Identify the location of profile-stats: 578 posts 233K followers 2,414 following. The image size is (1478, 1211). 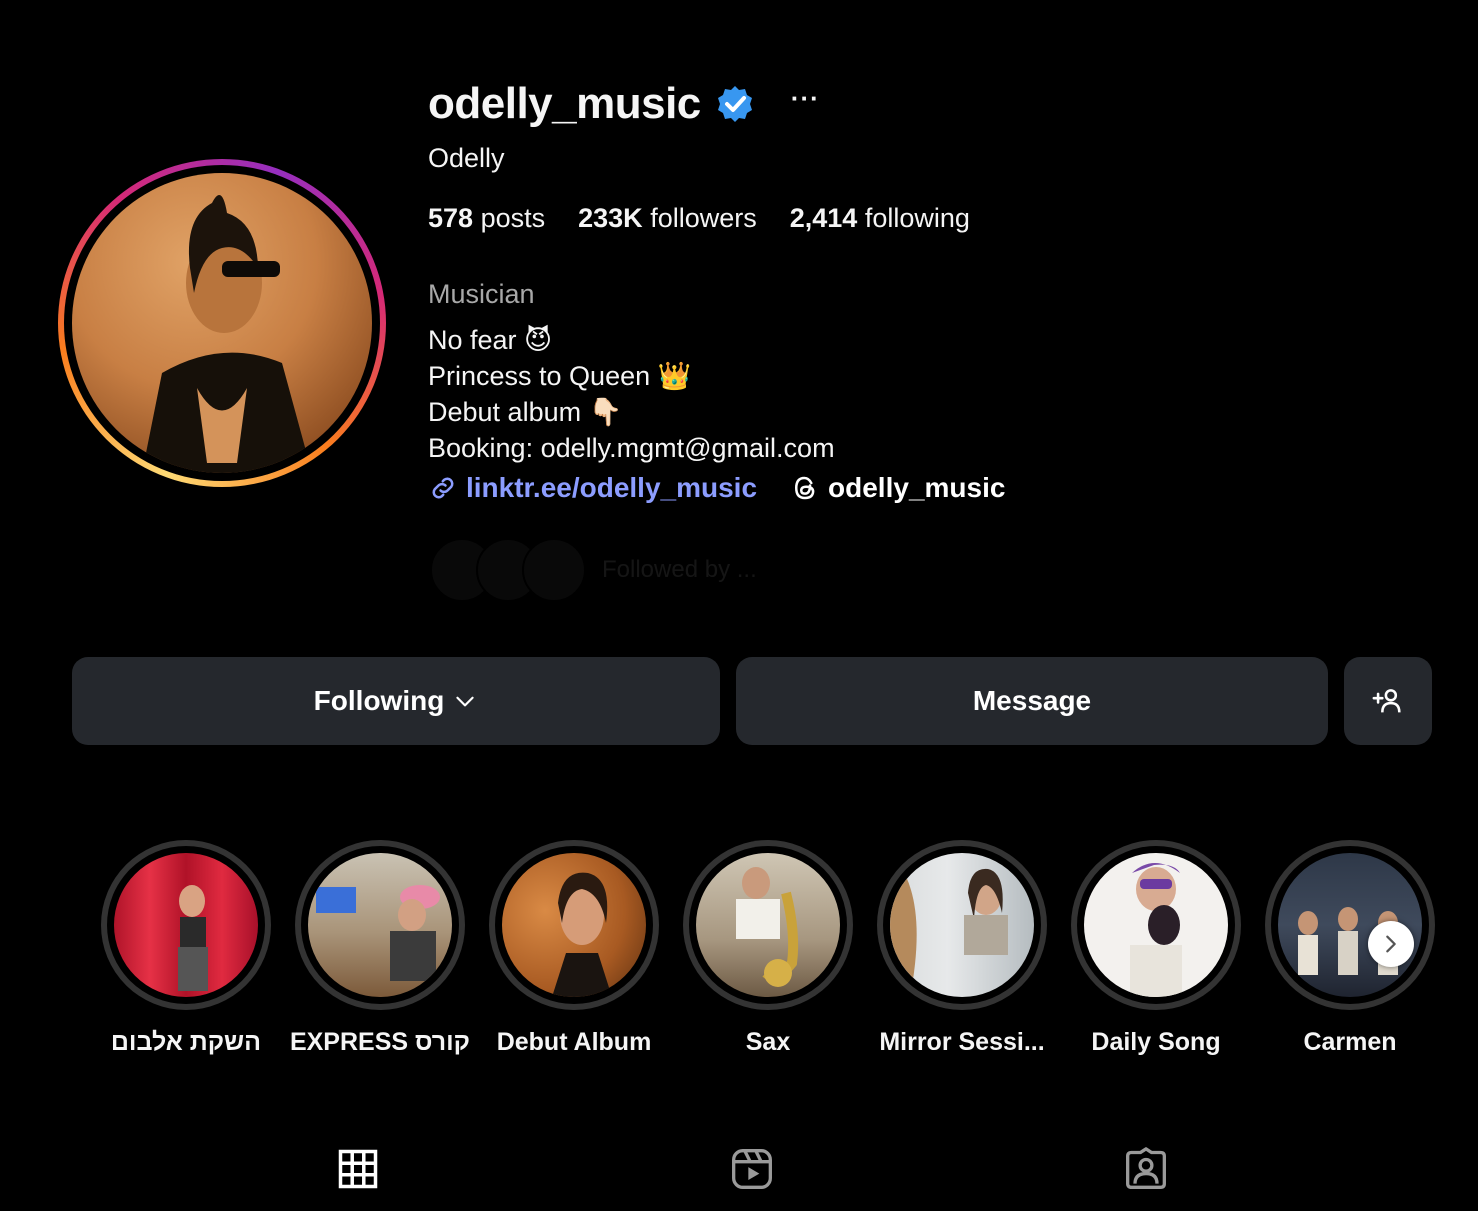
(699, 218).